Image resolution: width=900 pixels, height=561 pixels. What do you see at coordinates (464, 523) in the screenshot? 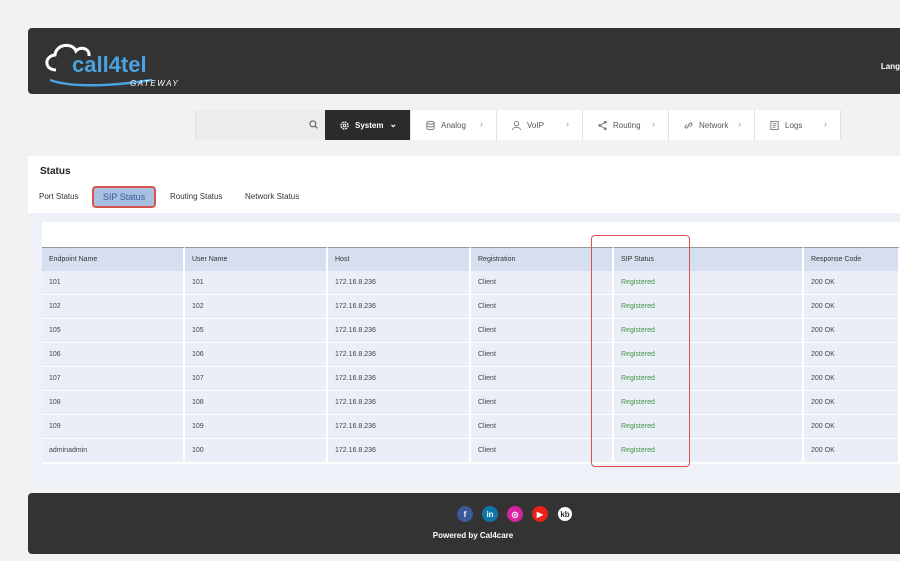
I see `app-footer: f in ◎ ▶ kb Powered by Cal4care` at bounding box center [464, 523].